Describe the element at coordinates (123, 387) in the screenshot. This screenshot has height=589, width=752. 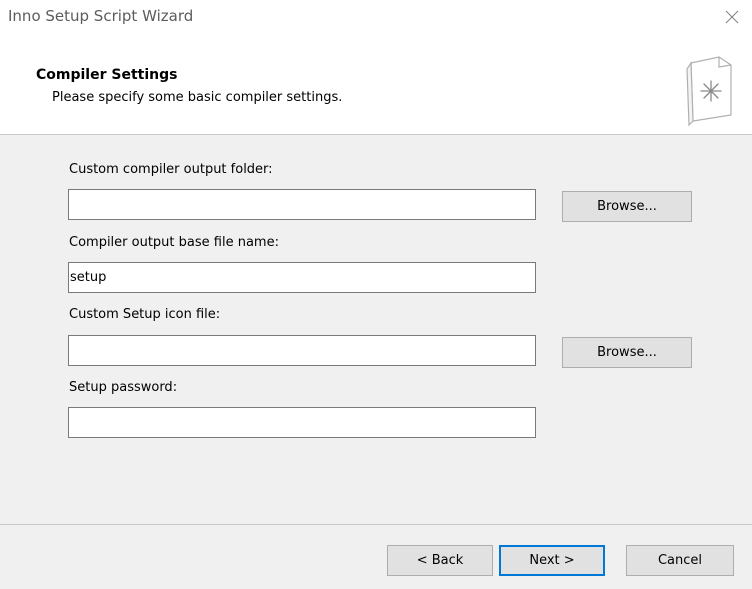
I see `password-label: Setup password:` at that location.